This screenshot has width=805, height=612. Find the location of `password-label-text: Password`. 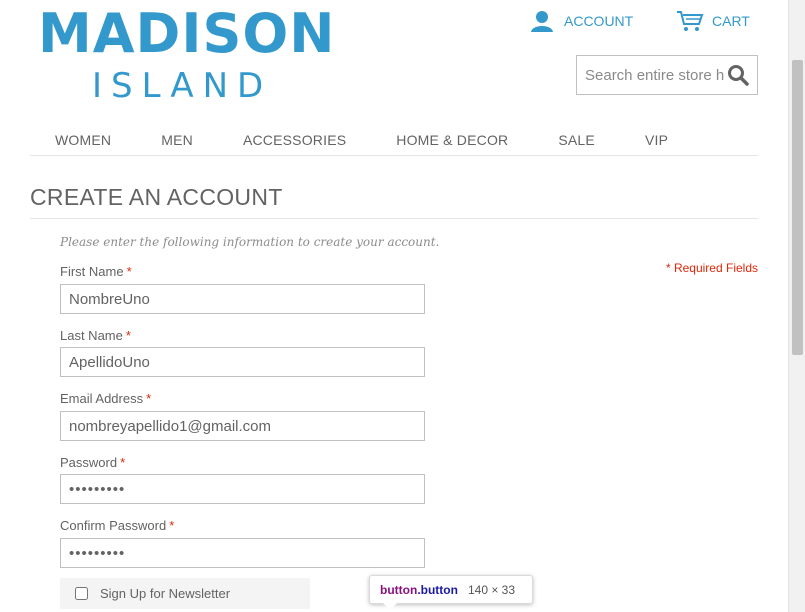

password-label-text: Password is located at coordinates (89, 462).